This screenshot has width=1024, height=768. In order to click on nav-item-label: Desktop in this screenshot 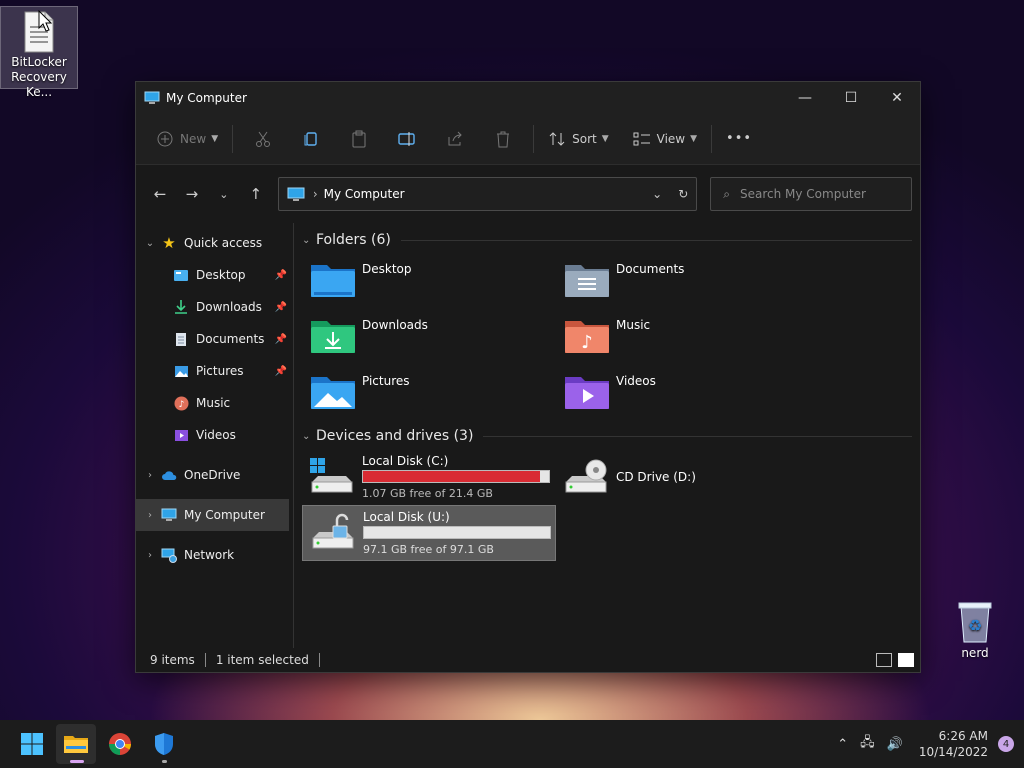, I will do `click(221, 275)`.